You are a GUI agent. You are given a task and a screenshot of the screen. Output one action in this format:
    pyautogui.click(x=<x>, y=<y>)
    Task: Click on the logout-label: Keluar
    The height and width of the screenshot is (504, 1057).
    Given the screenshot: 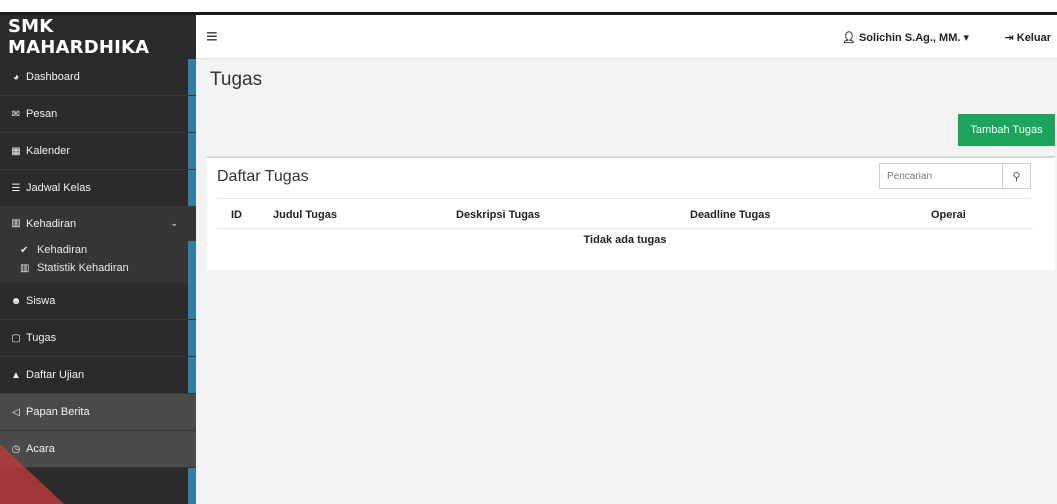 What is the action you would take?
    pyautogui.click(x=1033, y=38)
    